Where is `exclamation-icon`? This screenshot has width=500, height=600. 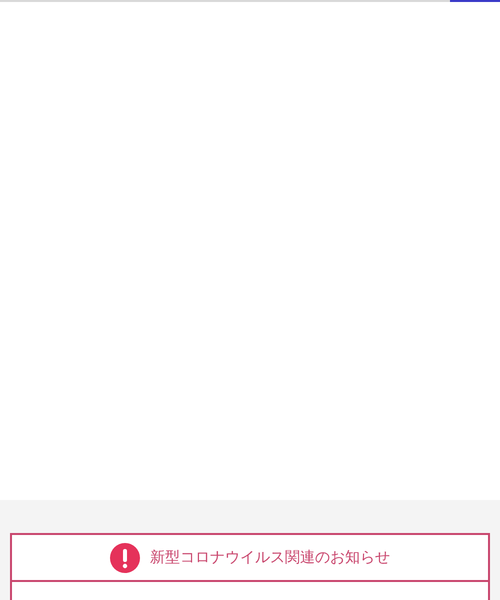 exclamation-icon is located at coordinates (125, 557).